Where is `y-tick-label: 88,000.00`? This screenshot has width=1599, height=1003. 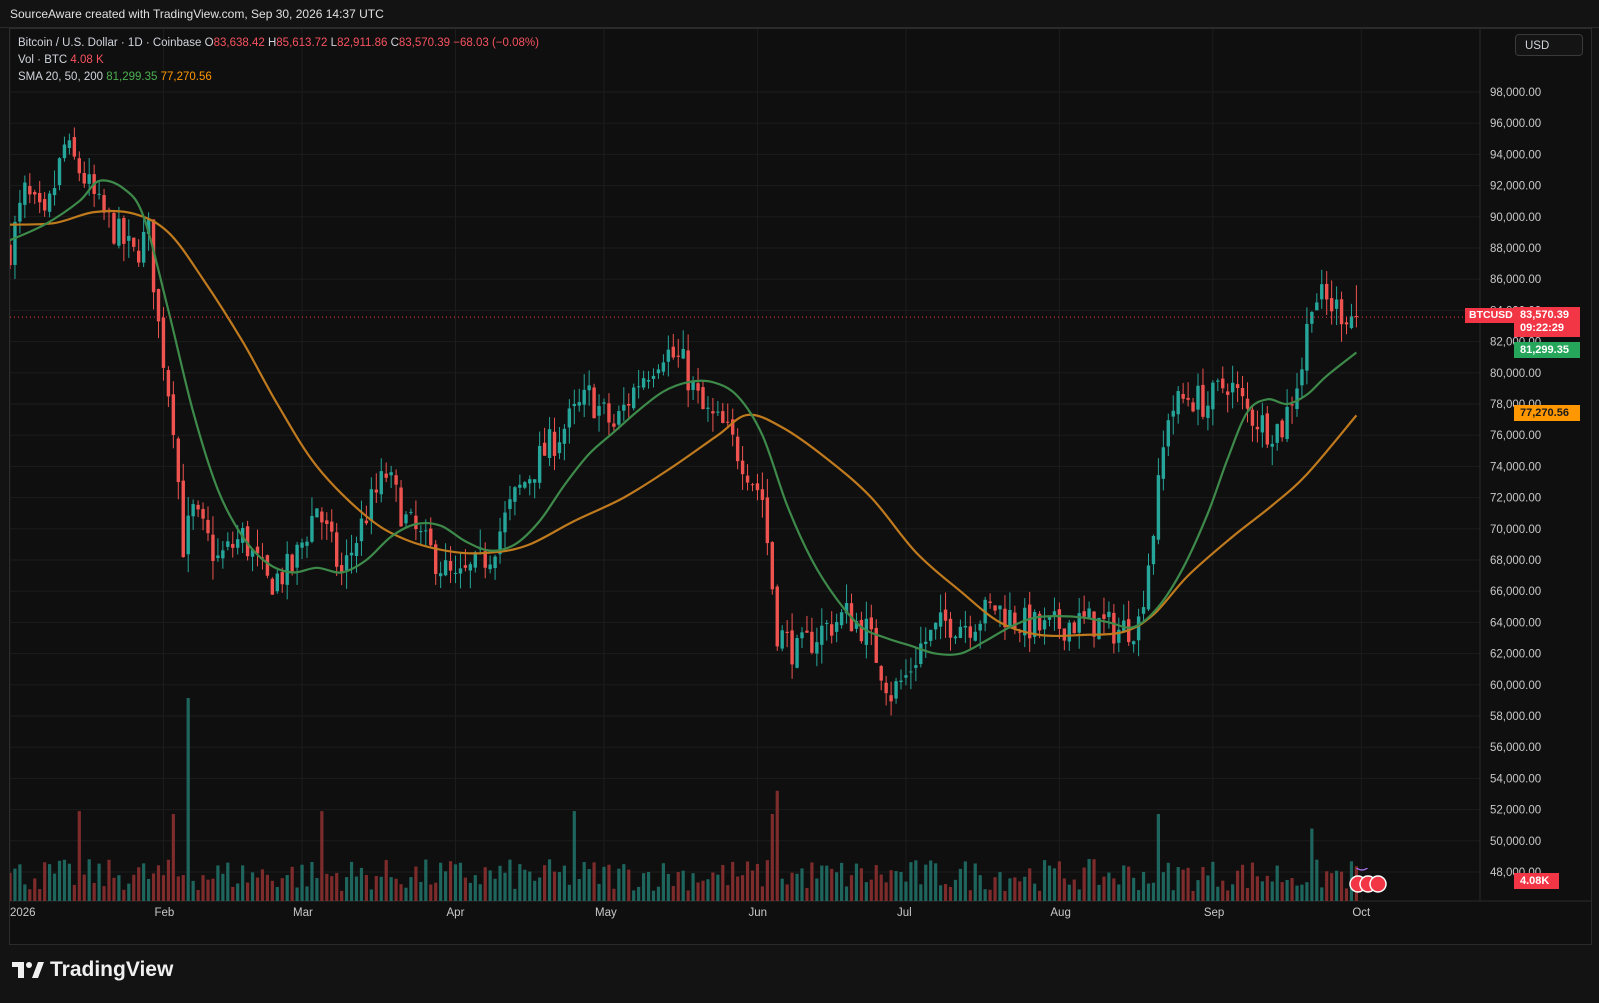
y-tick-label: 88,000.00 is located at coordinates (1515, 249).